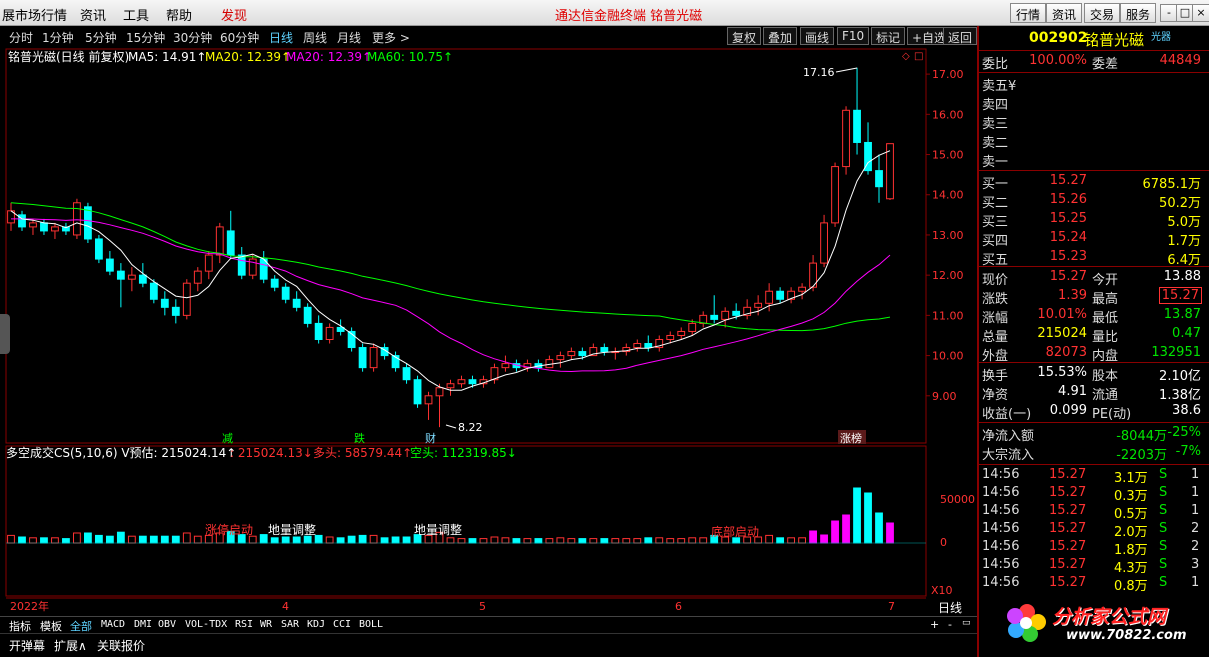  I want to click on tab-wr: WR, so click(266, 624).